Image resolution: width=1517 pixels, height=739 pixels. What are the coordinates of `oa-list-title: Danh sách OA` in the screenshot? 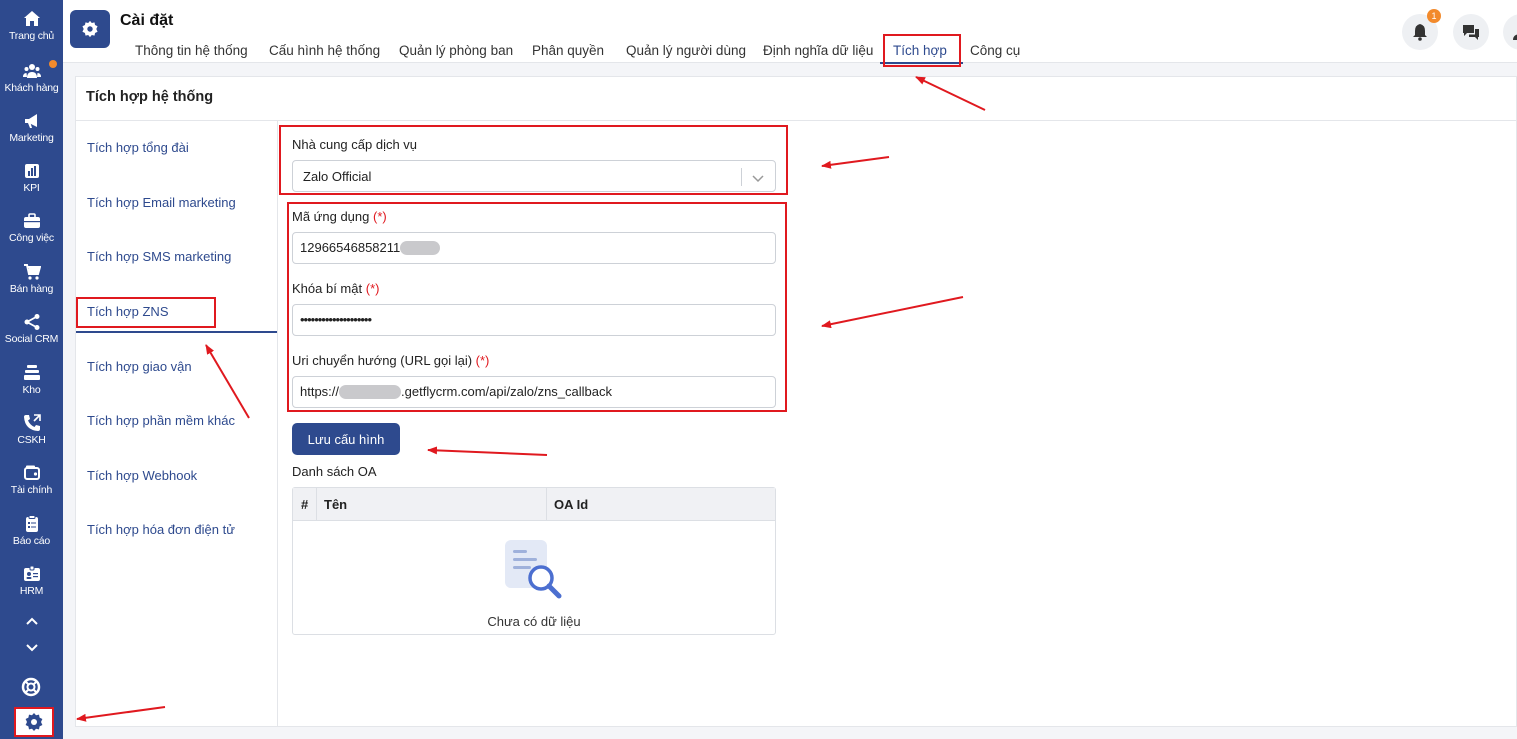 It's located at (334, 471).